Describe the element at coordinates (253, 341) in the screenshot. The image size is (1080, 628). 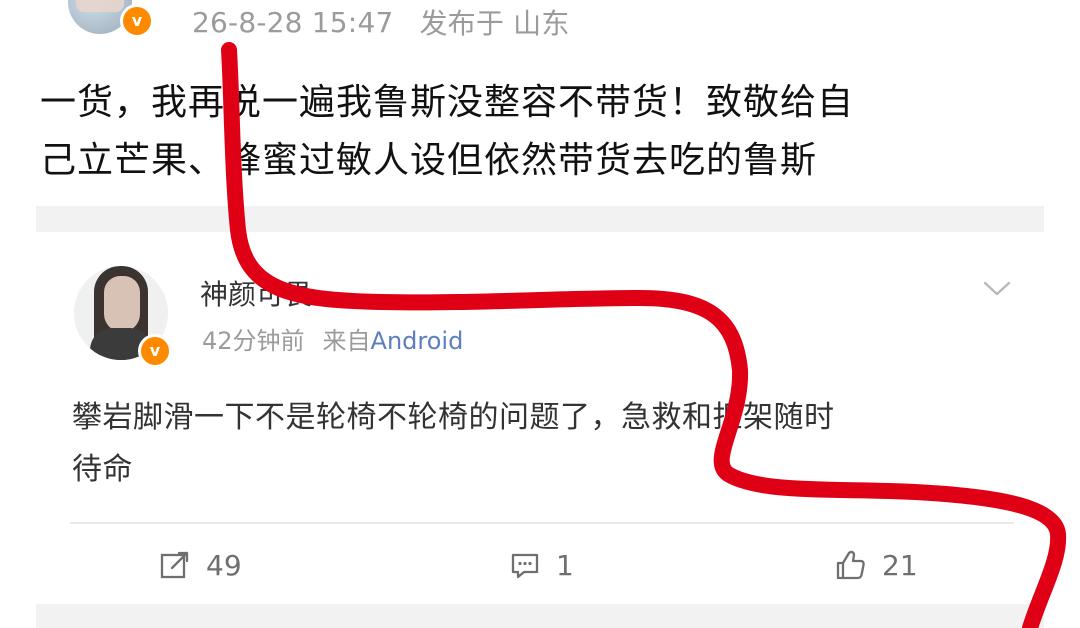
I see `comment-time: 42分钟前` at that location.